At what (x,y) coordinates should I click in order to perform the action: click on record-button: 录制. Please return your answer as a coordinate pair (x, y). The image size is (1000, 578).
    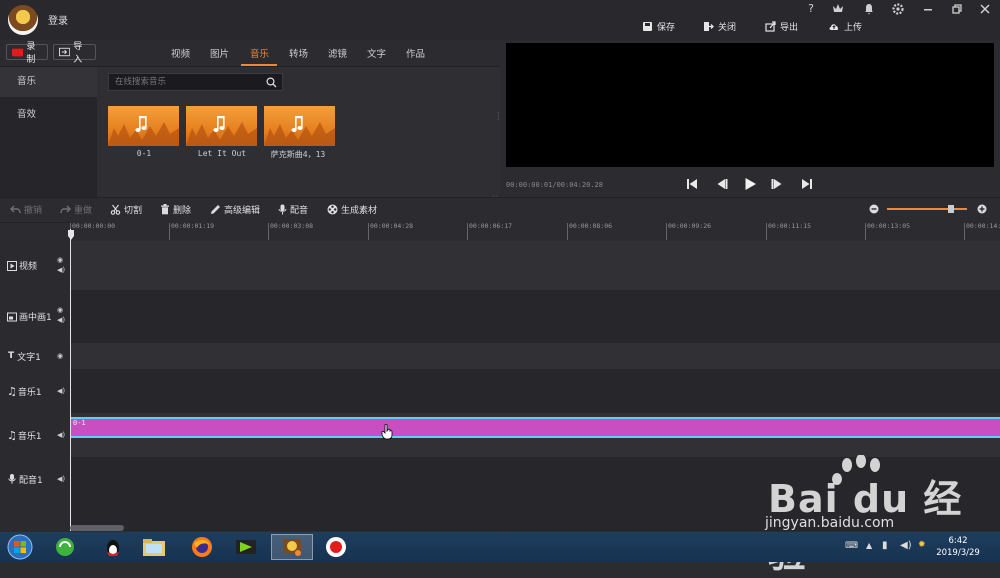
    Looking at the image, I should click on (27, 53).